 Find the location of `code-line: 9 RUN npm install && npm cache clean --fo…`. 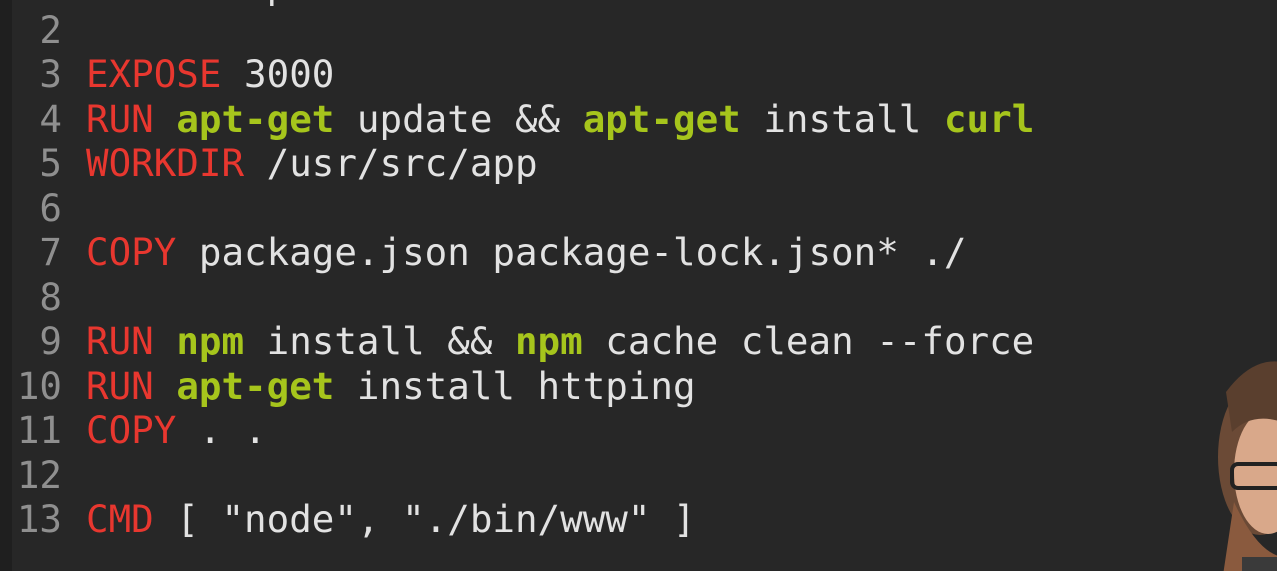

code-line: 9 RUN npm install && npm cache clean --fo… is located at coordinates (517, 341).